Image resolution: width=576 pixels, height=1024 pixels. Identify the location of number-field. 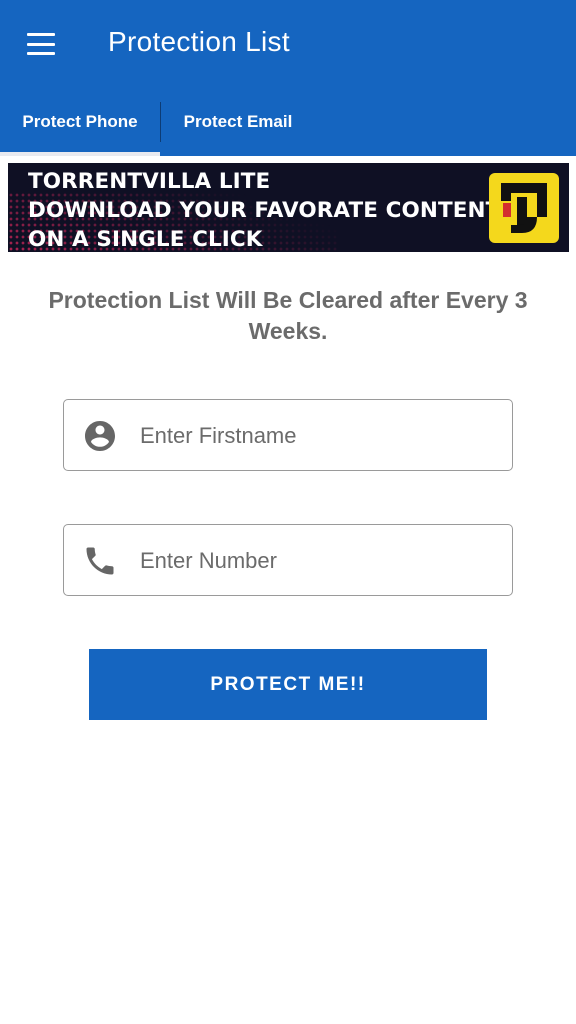
(288, 560).